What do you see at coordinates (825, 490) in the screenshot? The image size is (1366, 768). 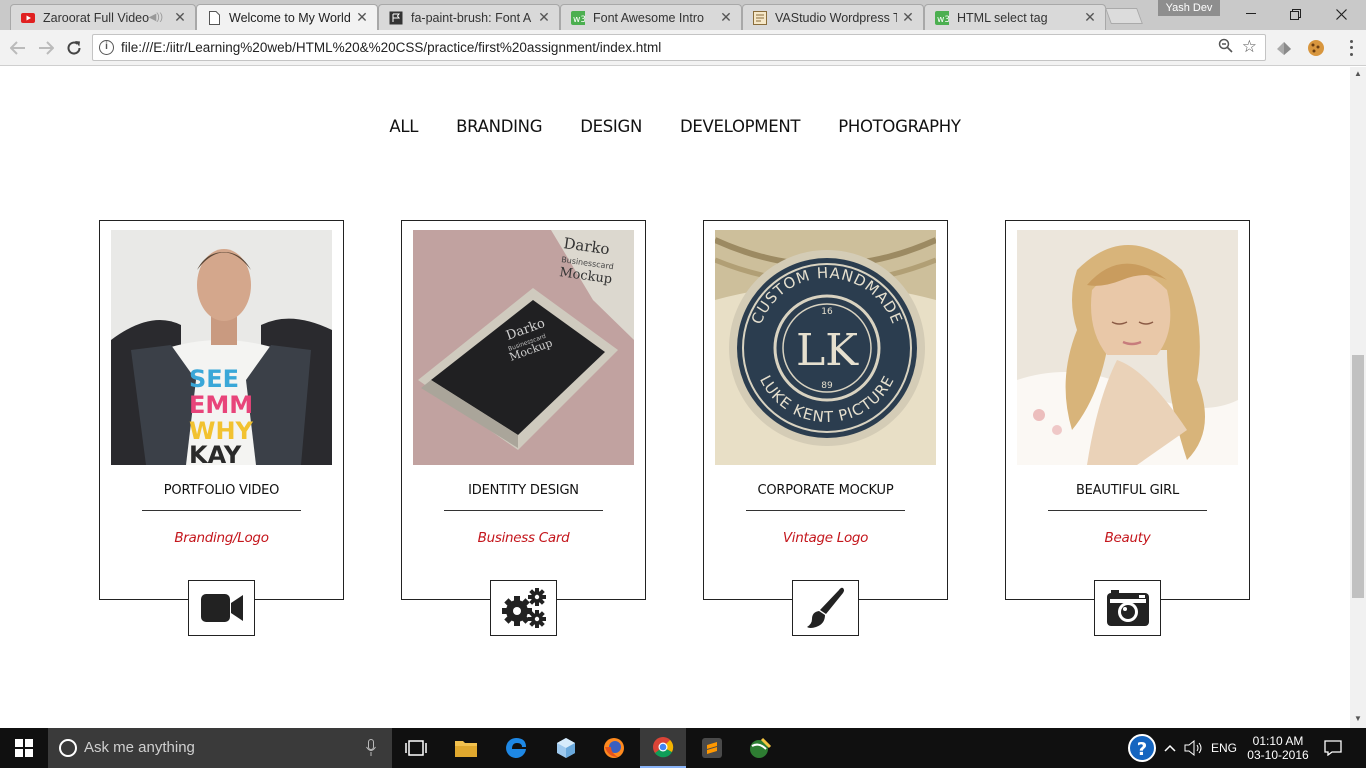 I see `portfolio-title: CORPORATE MOCKUP` at bounding box center [825, 490].